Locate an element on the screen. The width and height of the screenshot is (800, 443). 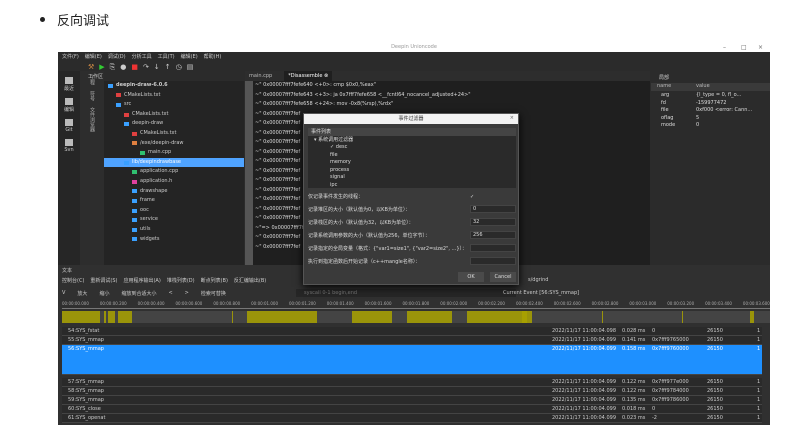
editor-tabs: main.cpp *Disassemble ⊗ is located at coordinates (447, 76).